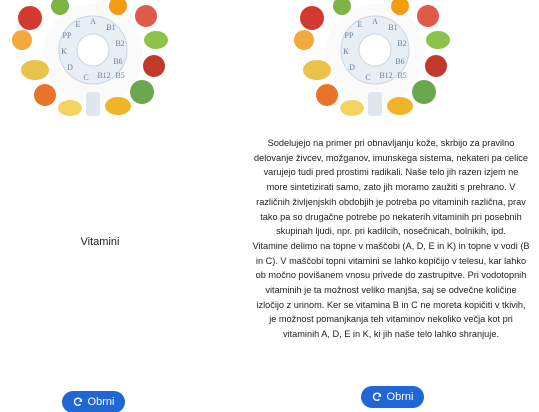  What do you see at coordinates (100, 242) in the screenshot?
I see `card-title: Vitamini` at bounding box center [100, 242].